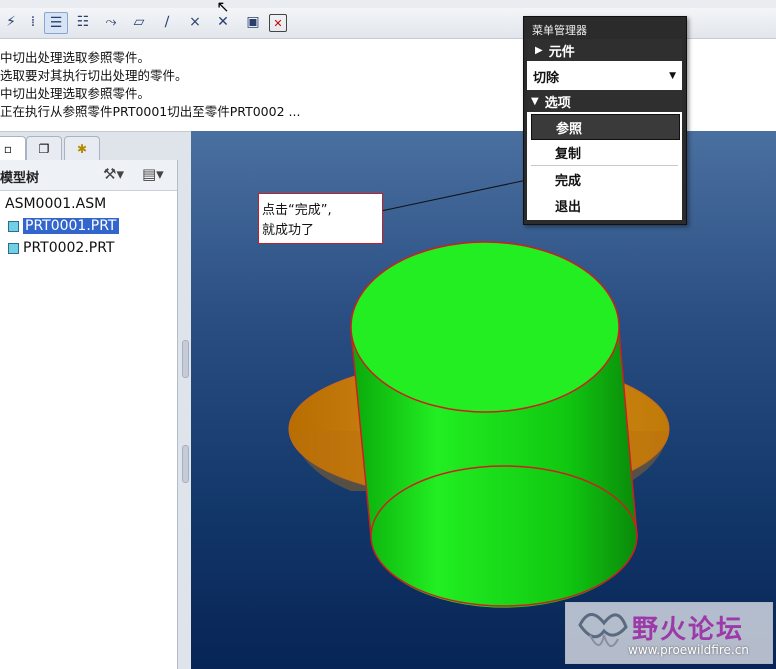 This screenshot has height=669, width=776. Describe the element at coordinates (83, 22) in the screenshot. I see `repaint-icon: ☷` at that location.